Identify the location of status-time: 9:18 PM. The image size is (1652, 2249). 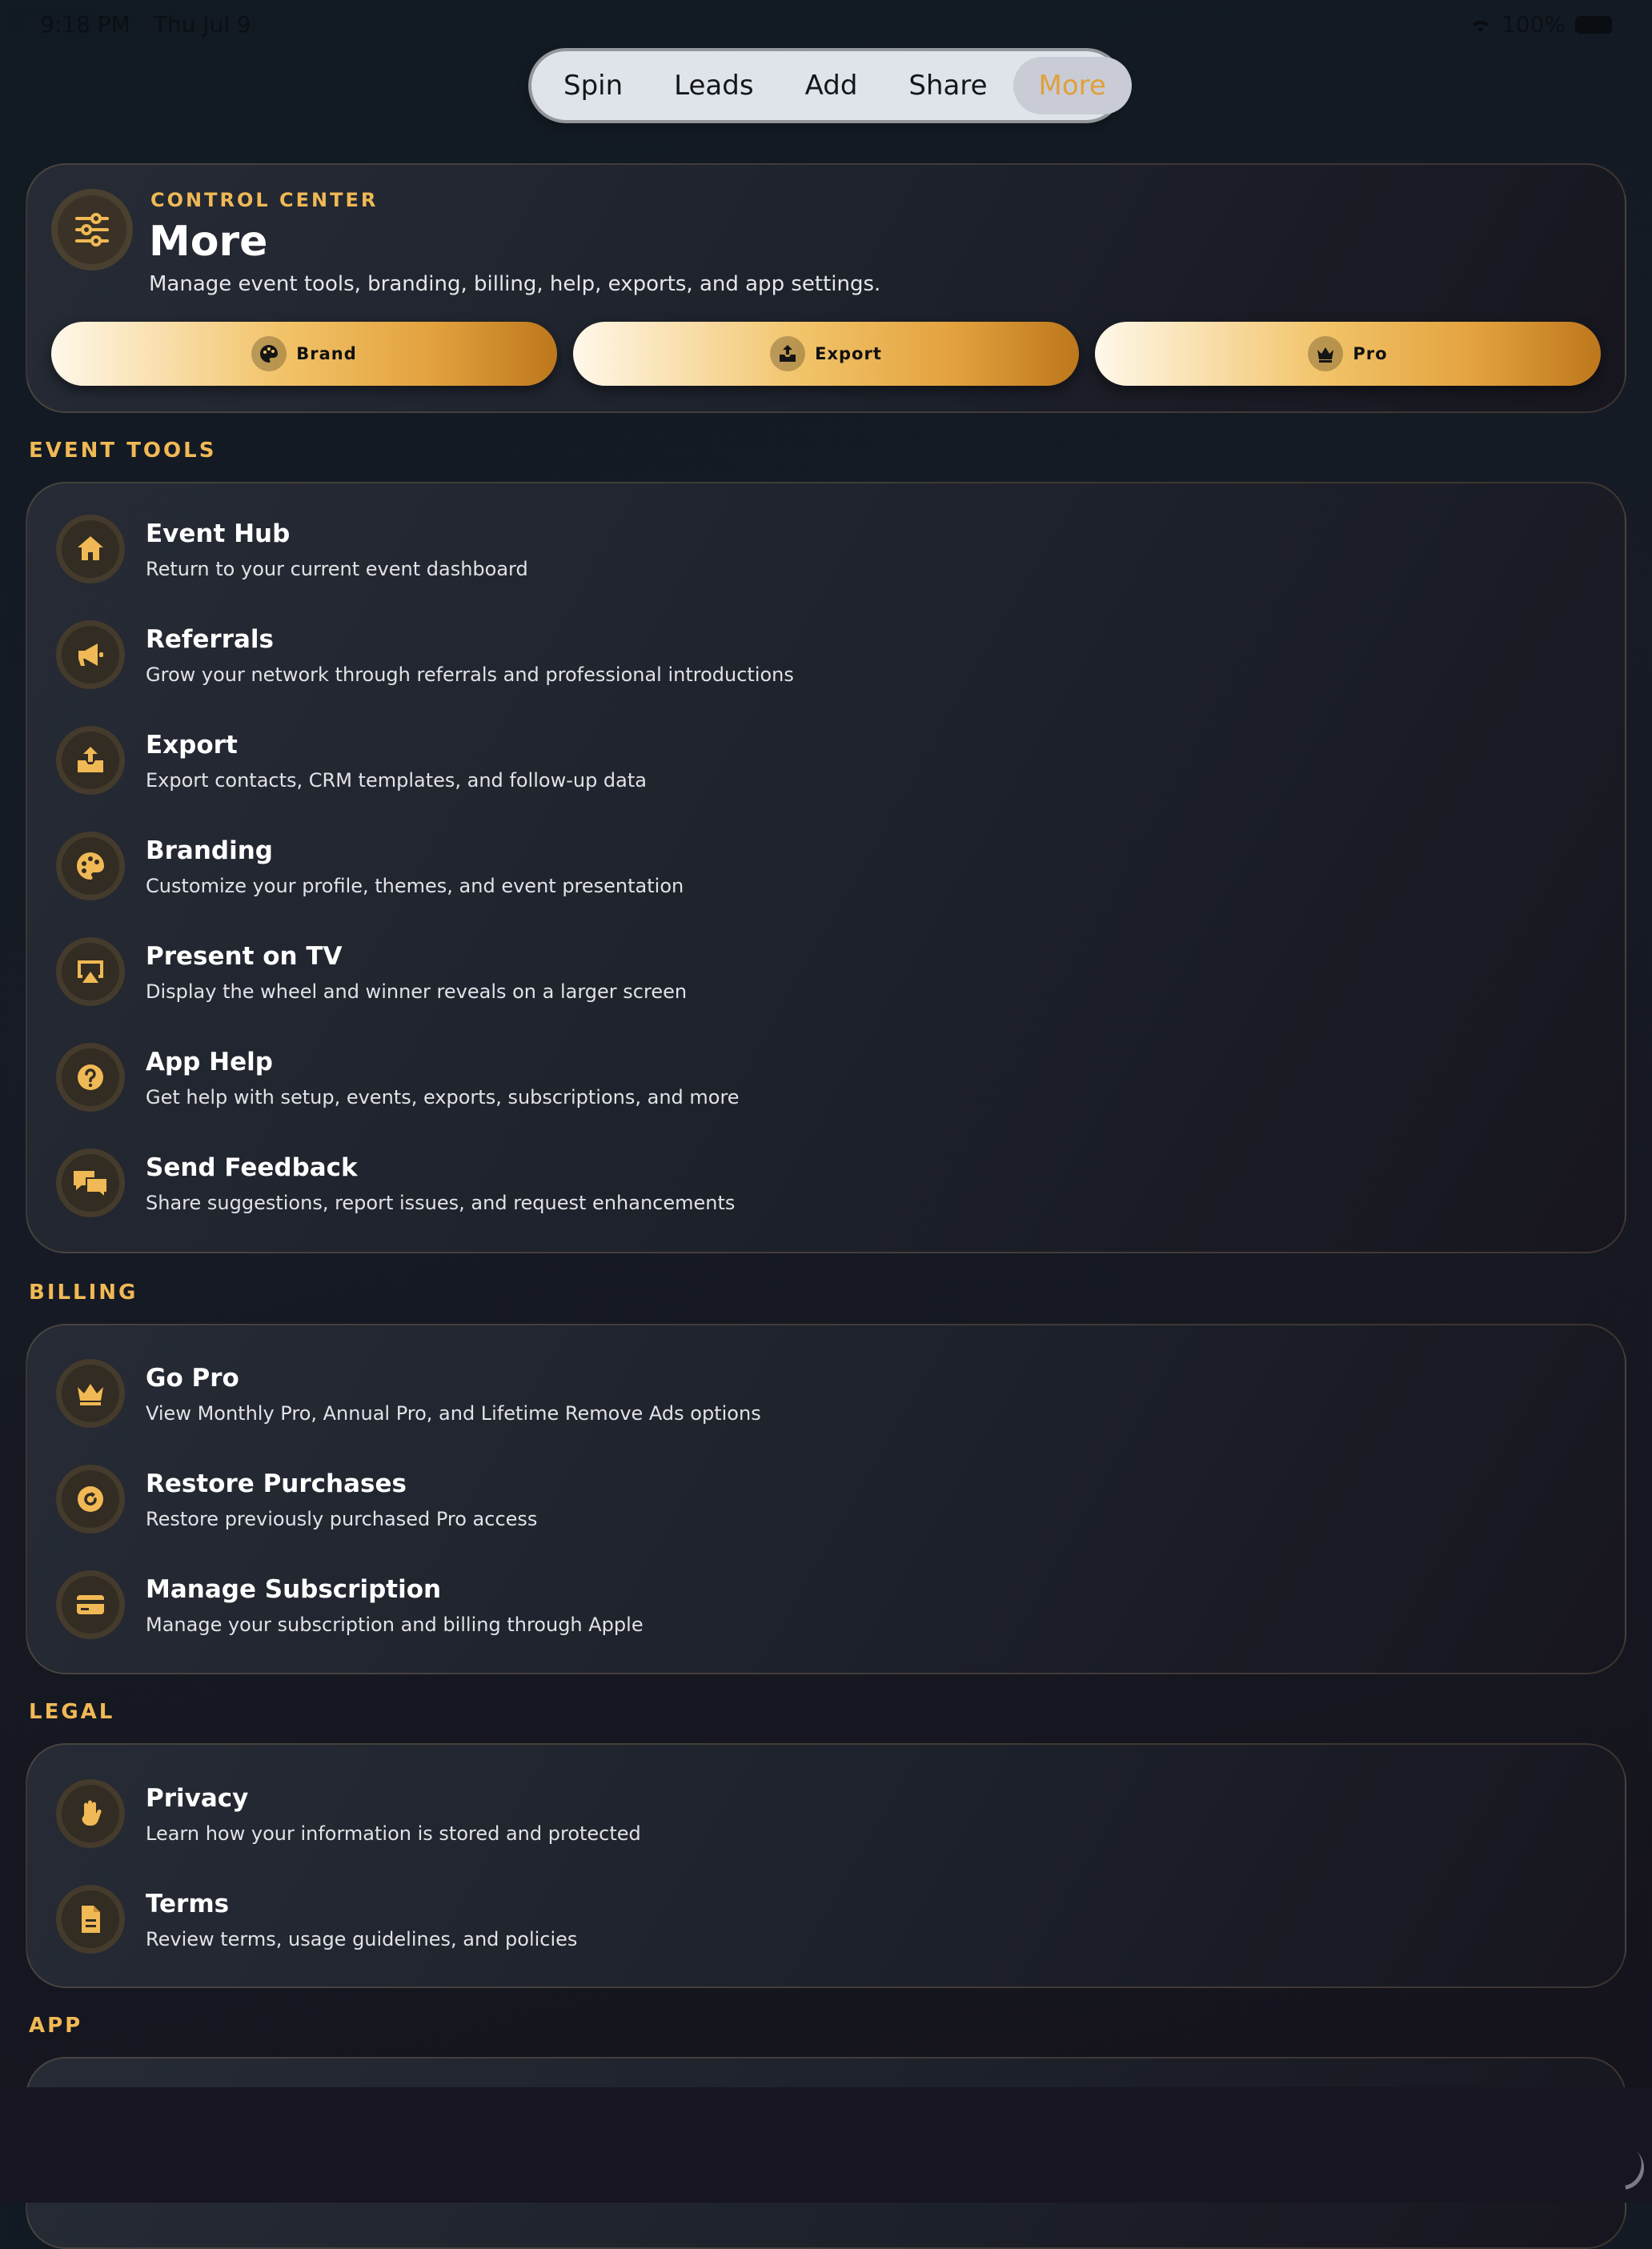
(85, 24).